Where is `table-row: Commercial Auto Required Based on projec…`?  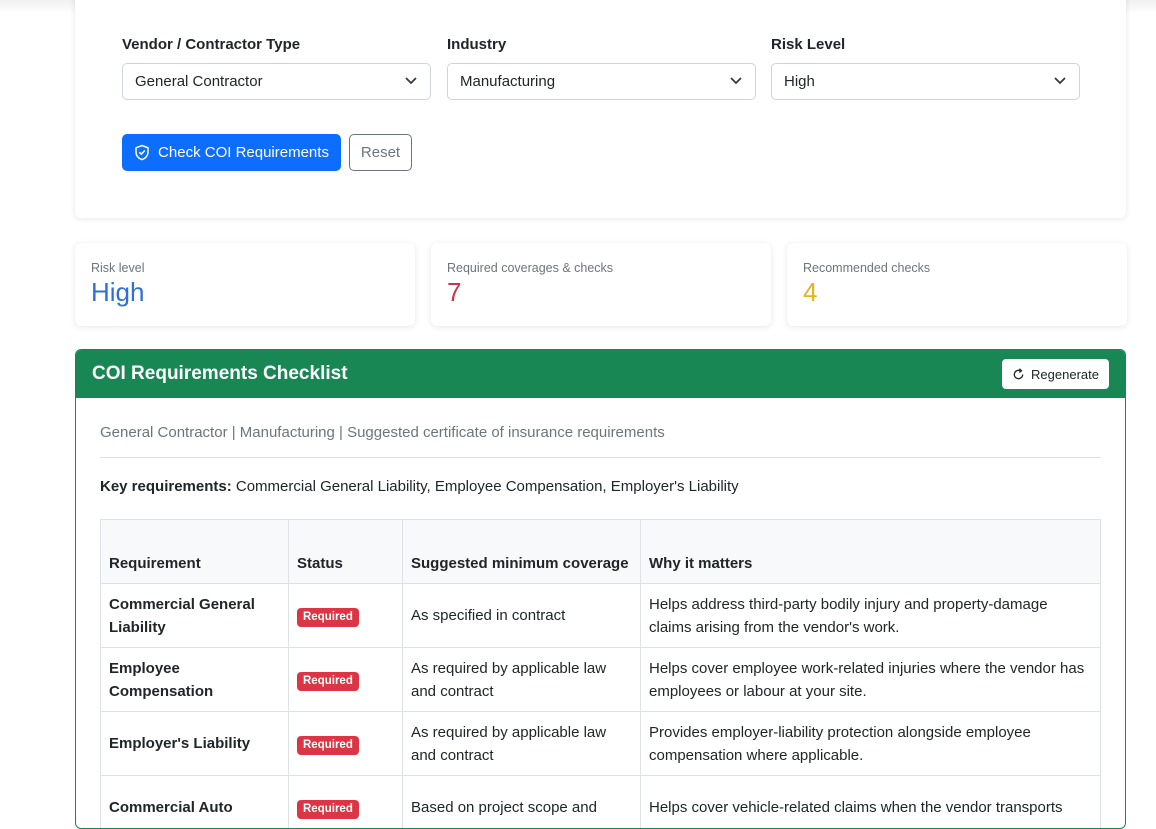
table-row: Commercial Auto Required Based on projec… is located at coordinates (601, 802).